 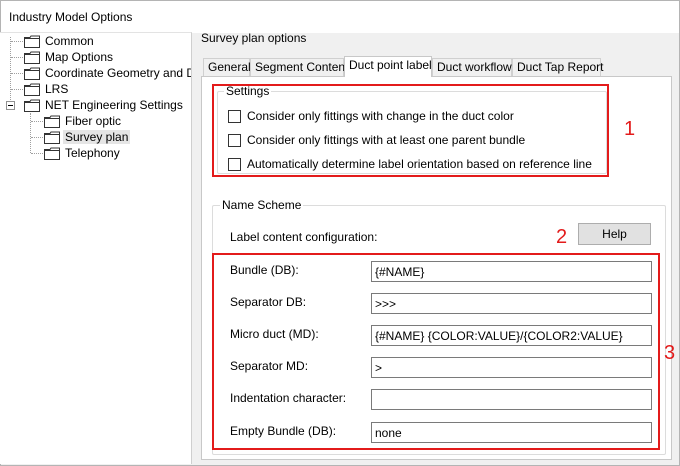 I want to click on tree-label: Map Options, so click(x=79, y=57).